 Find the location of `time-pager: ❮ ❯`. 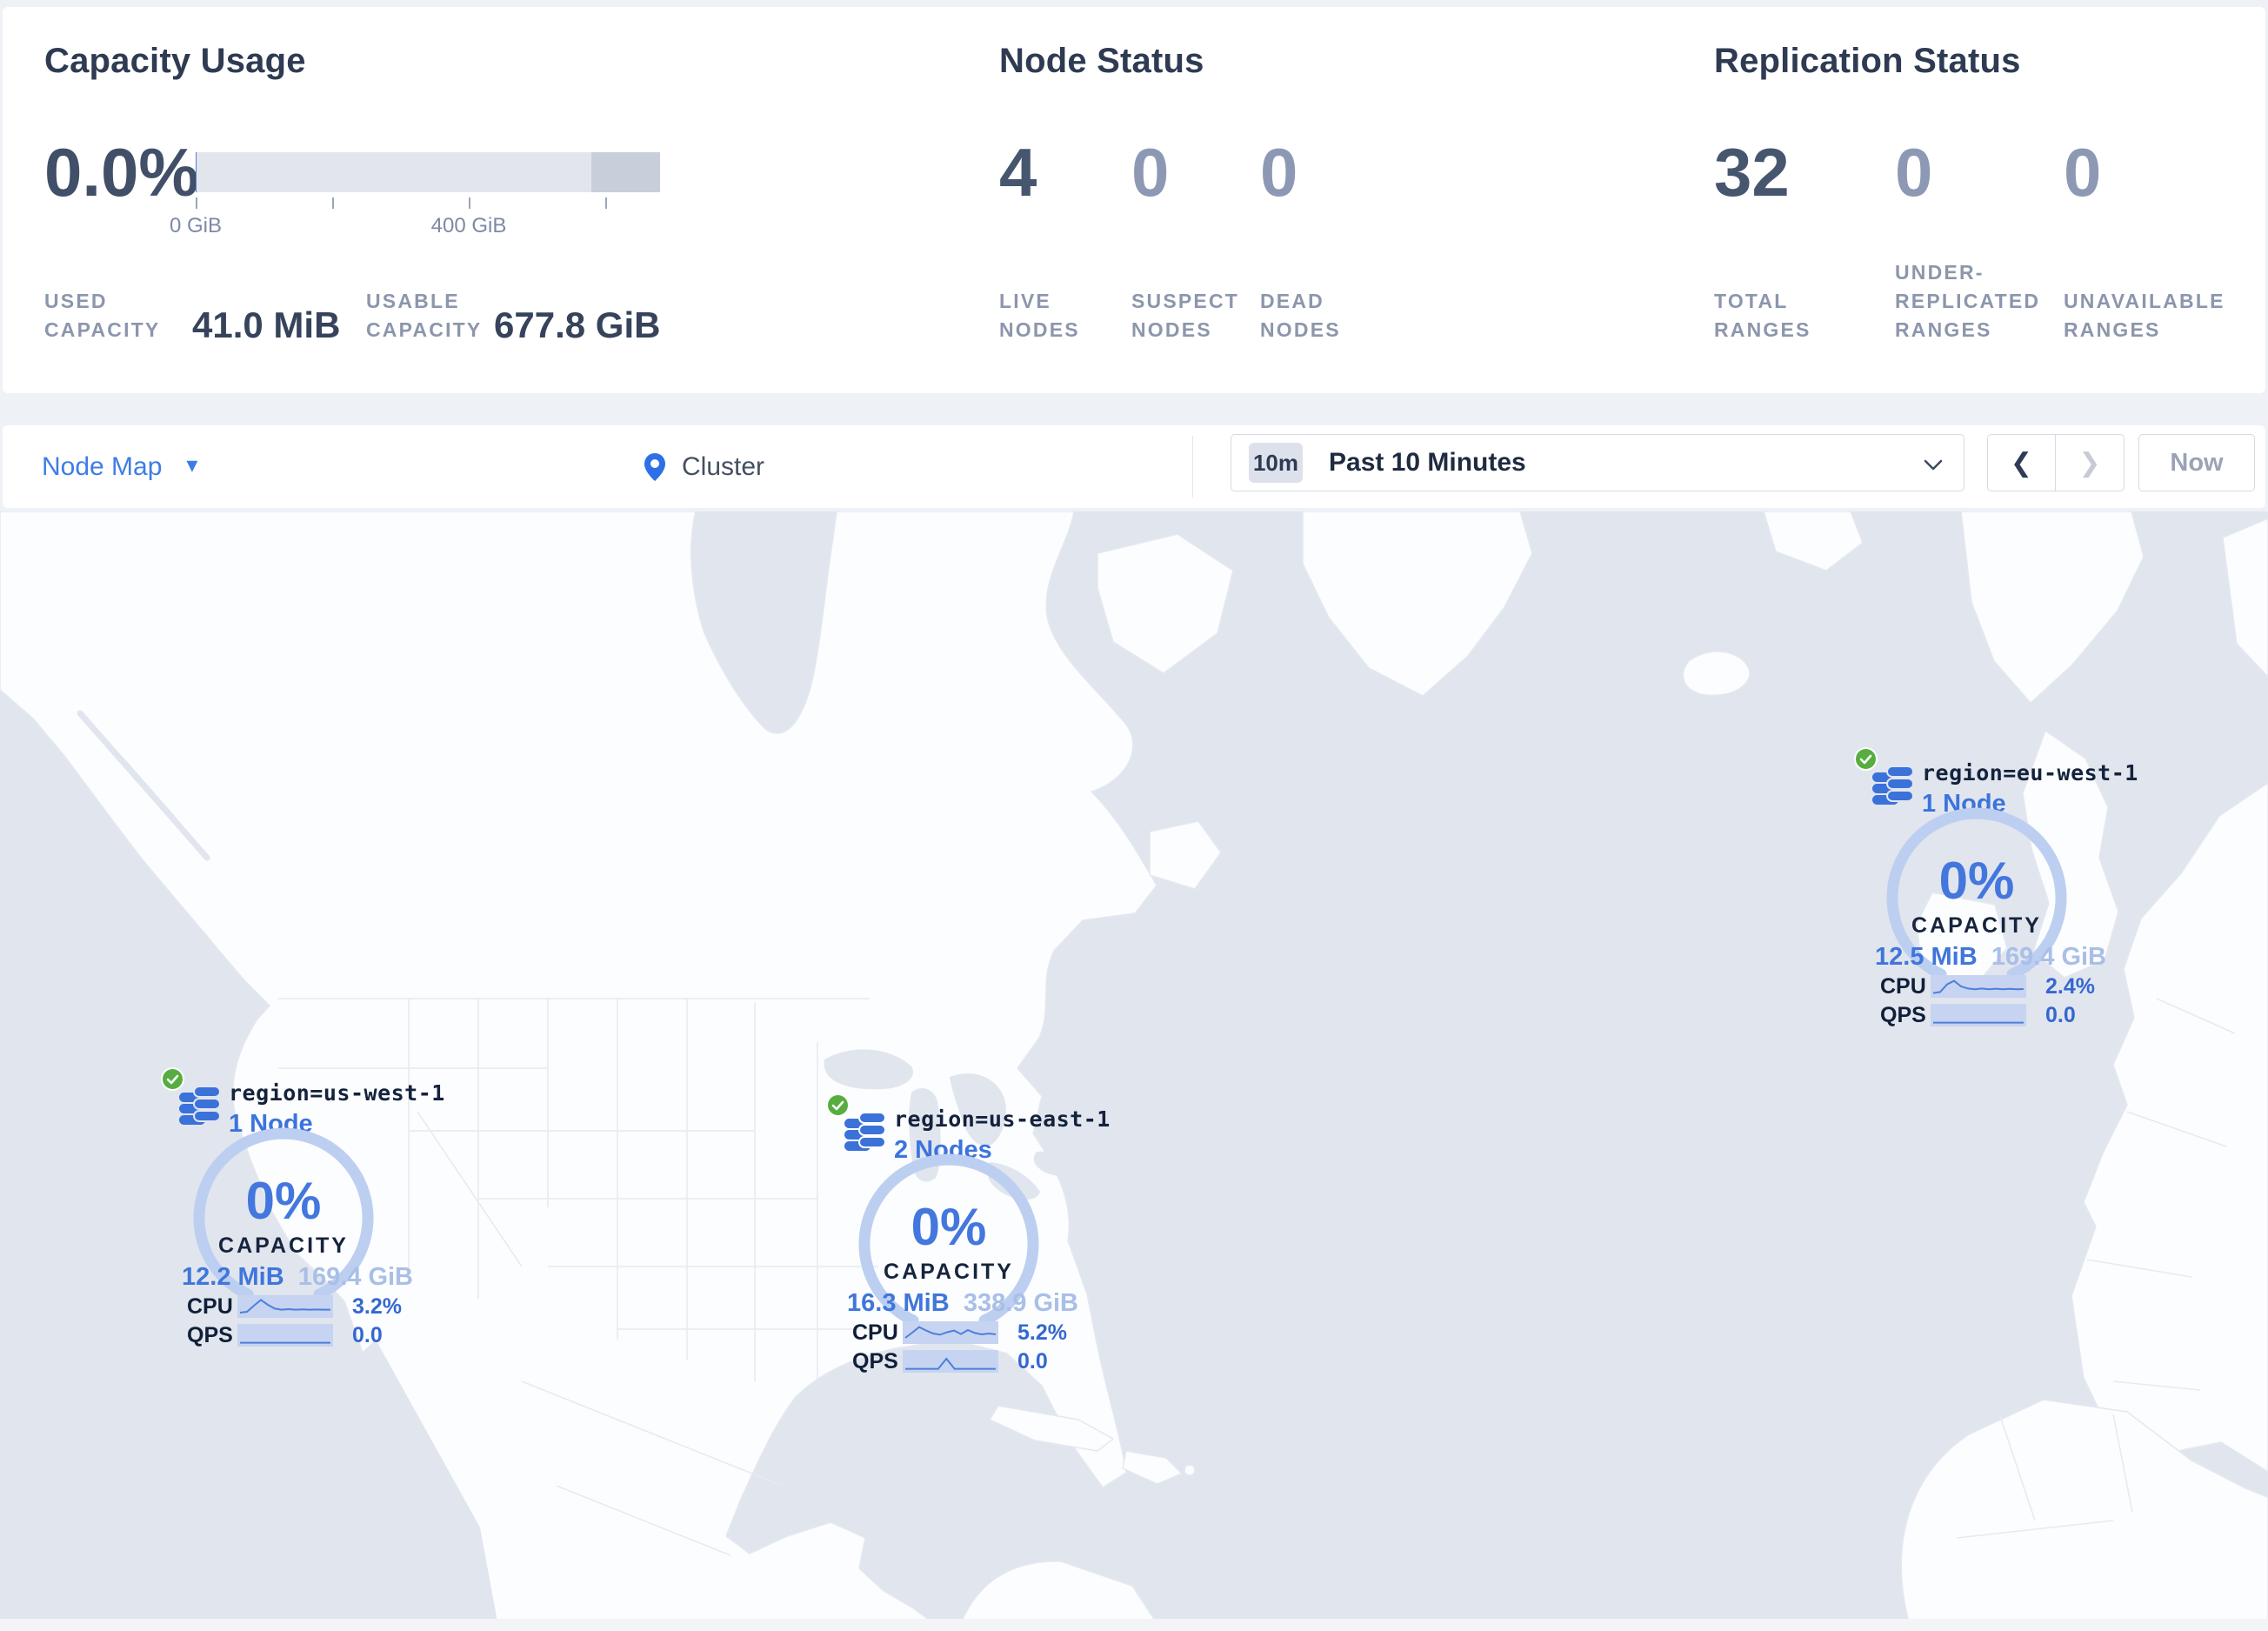

time-pager: ❮ ❯ is located at coordinates (2056, 462).